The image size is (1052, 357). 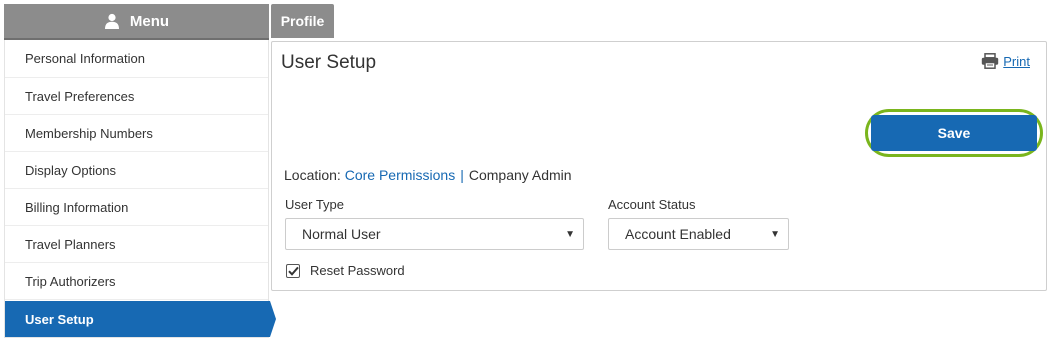 What do you see at coordinates (136, 281) in the screenshot?
I see `sidebar-item-trip-authorizers: Trip Authorizers` at bounding box center [136, 281].